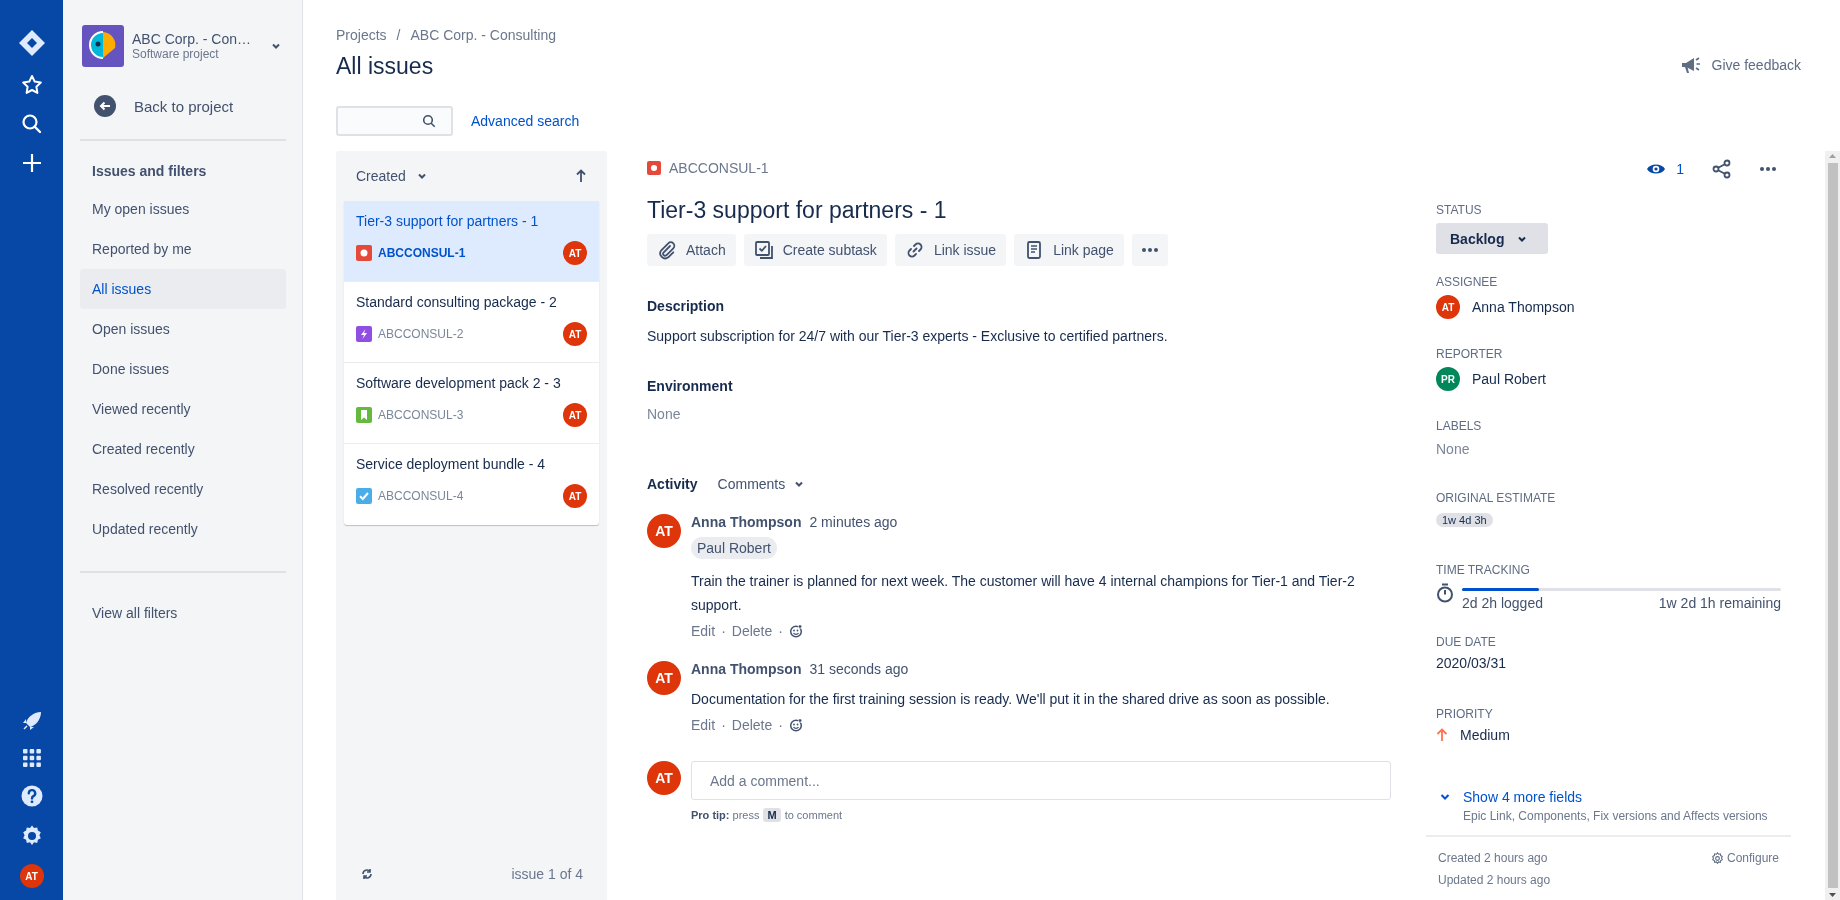 The image size is (1840, 900). Describe the element at coordinates (581, 176) in the screenshot. I see `sort-ascending-icon` at that location.